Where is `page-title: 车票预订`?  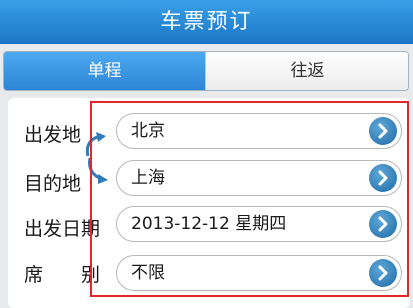
page-title: 车票预订 is located at coordinates (206, 21).